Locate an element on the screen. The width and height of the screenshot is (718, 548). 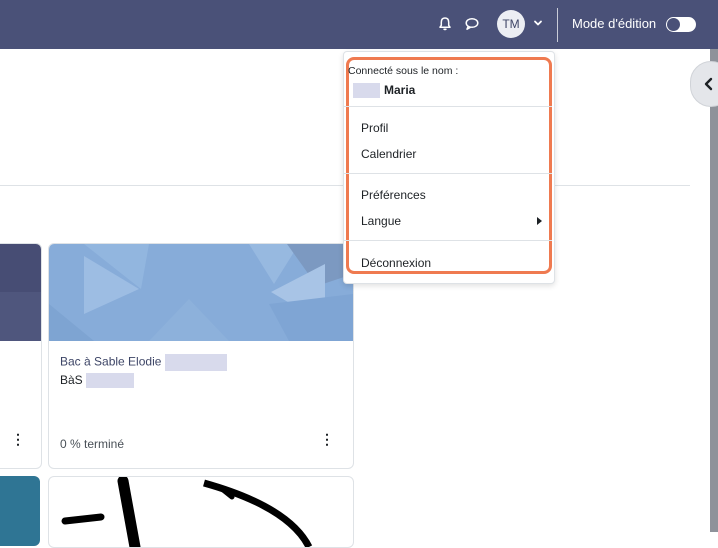
course-card-partial: ⋮ is located at coordinates (21, 356).